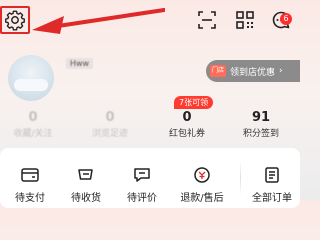 This screenshot has width=320, height=240. I want to click on qrcode-button, so click(245, 20).